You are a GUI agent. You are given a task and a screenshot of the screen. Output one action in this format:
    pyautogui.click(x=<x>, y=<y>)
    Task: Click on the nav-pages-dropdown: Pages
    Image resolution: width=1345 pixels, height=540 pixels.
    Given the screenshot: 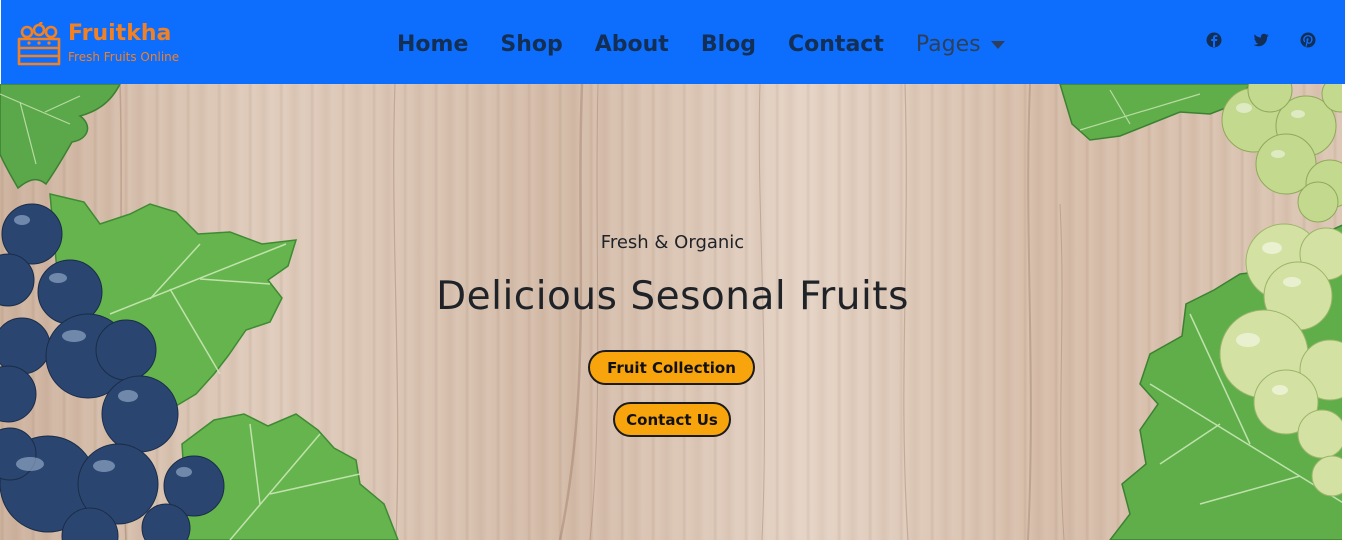 What is the action you would take?
    pyautogui.click(x=960, y=44)
    